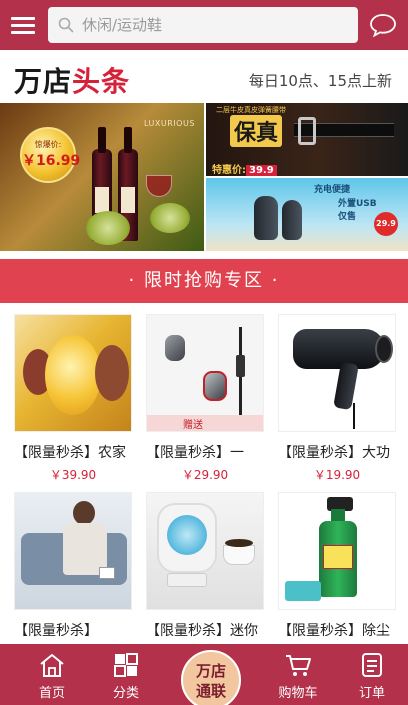 The image size is (408, 705). I want to click on headline-logo: 万店头条, so click(72, 80).